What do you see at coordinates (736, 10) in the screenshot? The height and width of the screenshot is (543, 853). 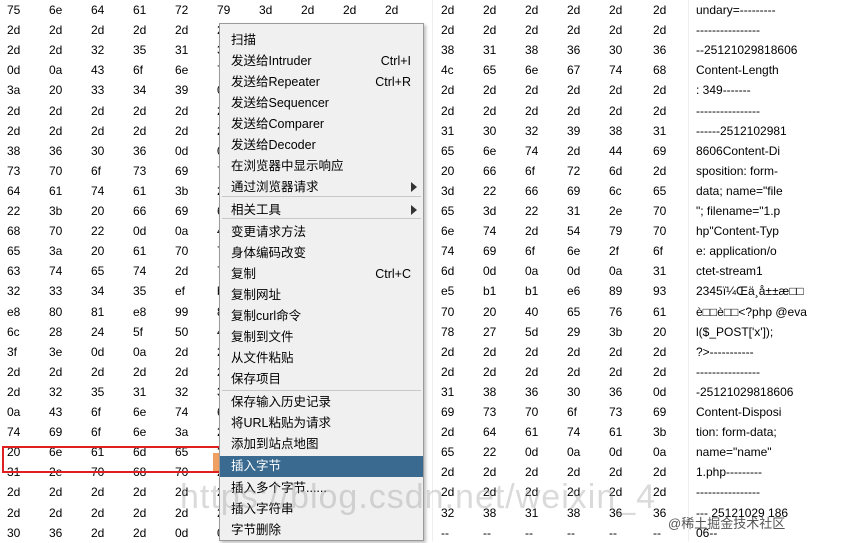 I see `ascii-text: undary=---------` at bounding box center [736, 10].